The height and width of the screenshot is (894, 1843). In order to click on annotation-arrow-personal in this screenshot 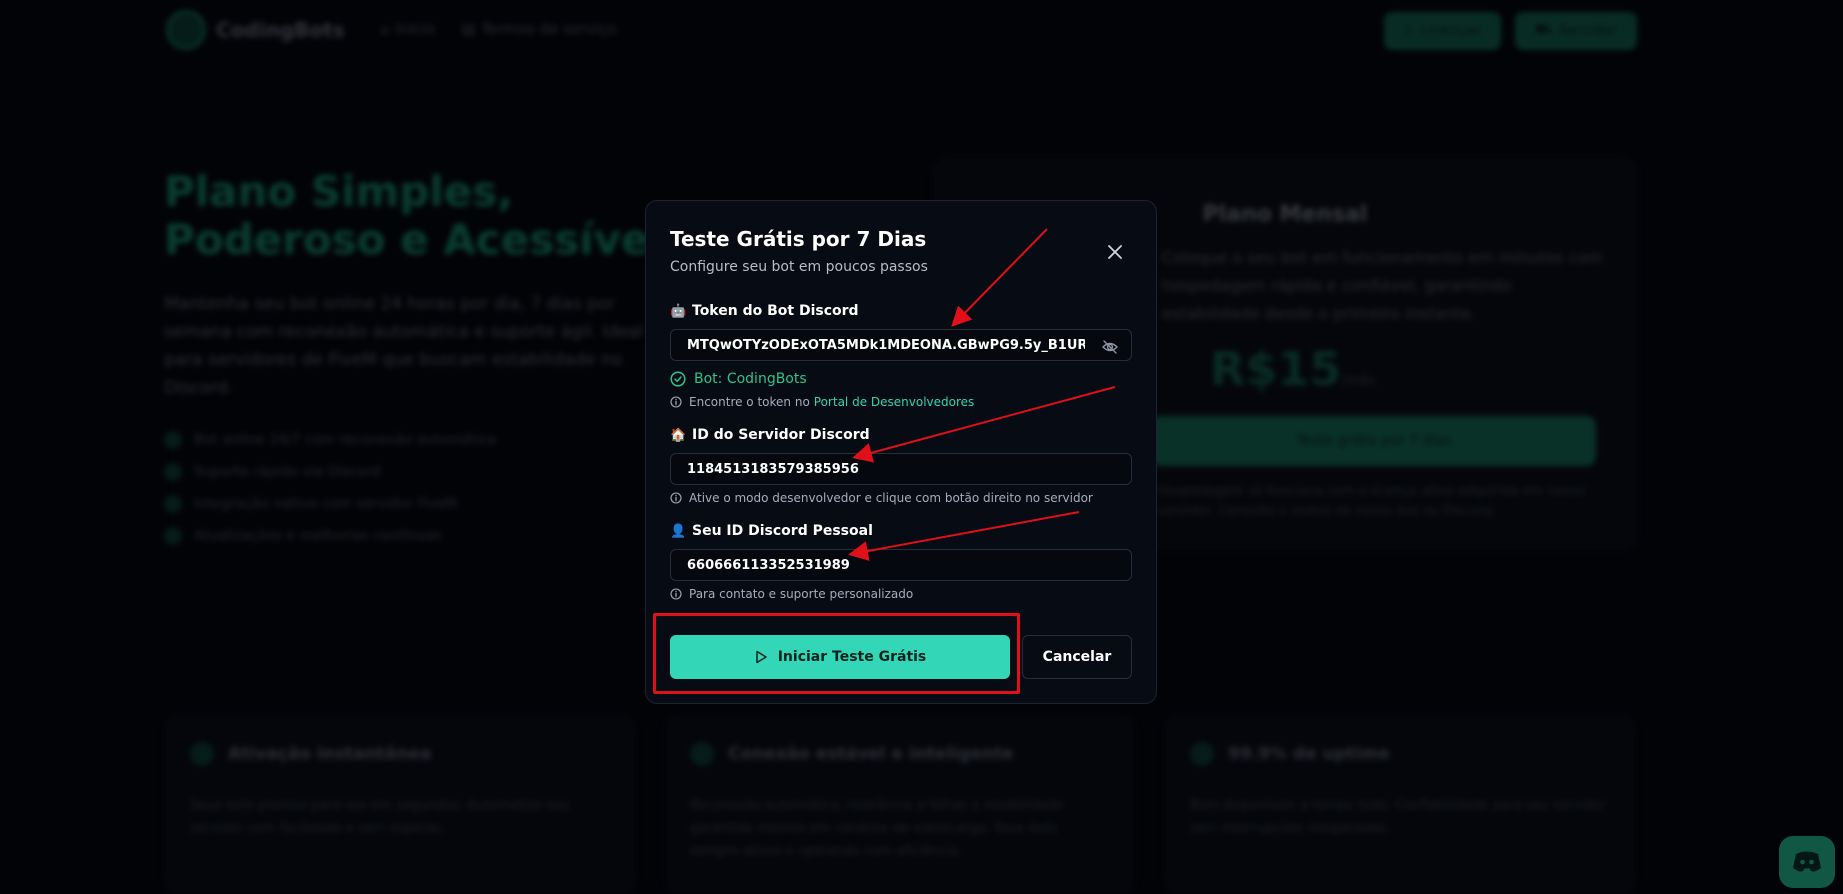, I will do `click(964, 536)`.